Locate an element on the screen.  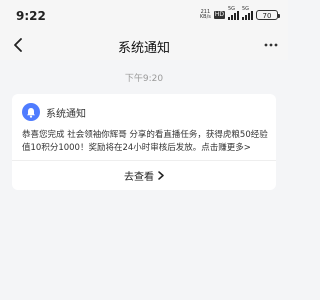
battery-icon: 70 is located at coordinates (268, 15).